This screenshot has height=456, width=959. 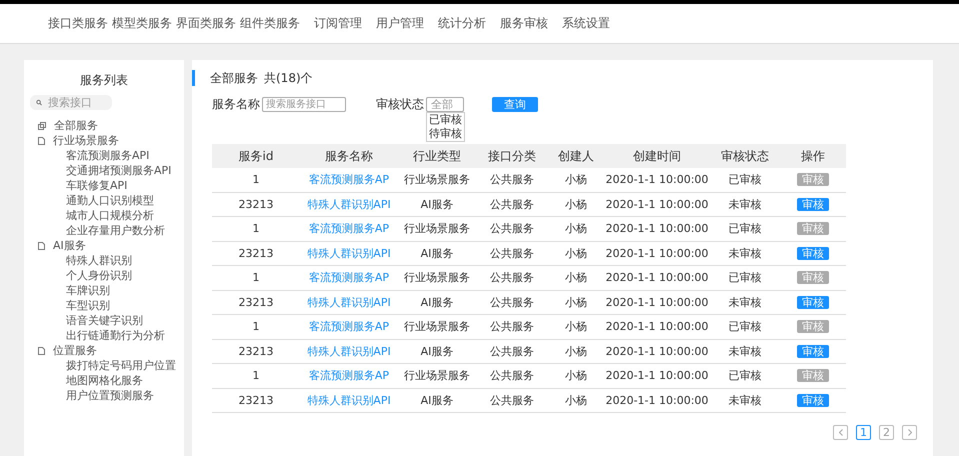 I want to click on tree-item: 用户位置预测服务, so click(x=110, y=395).